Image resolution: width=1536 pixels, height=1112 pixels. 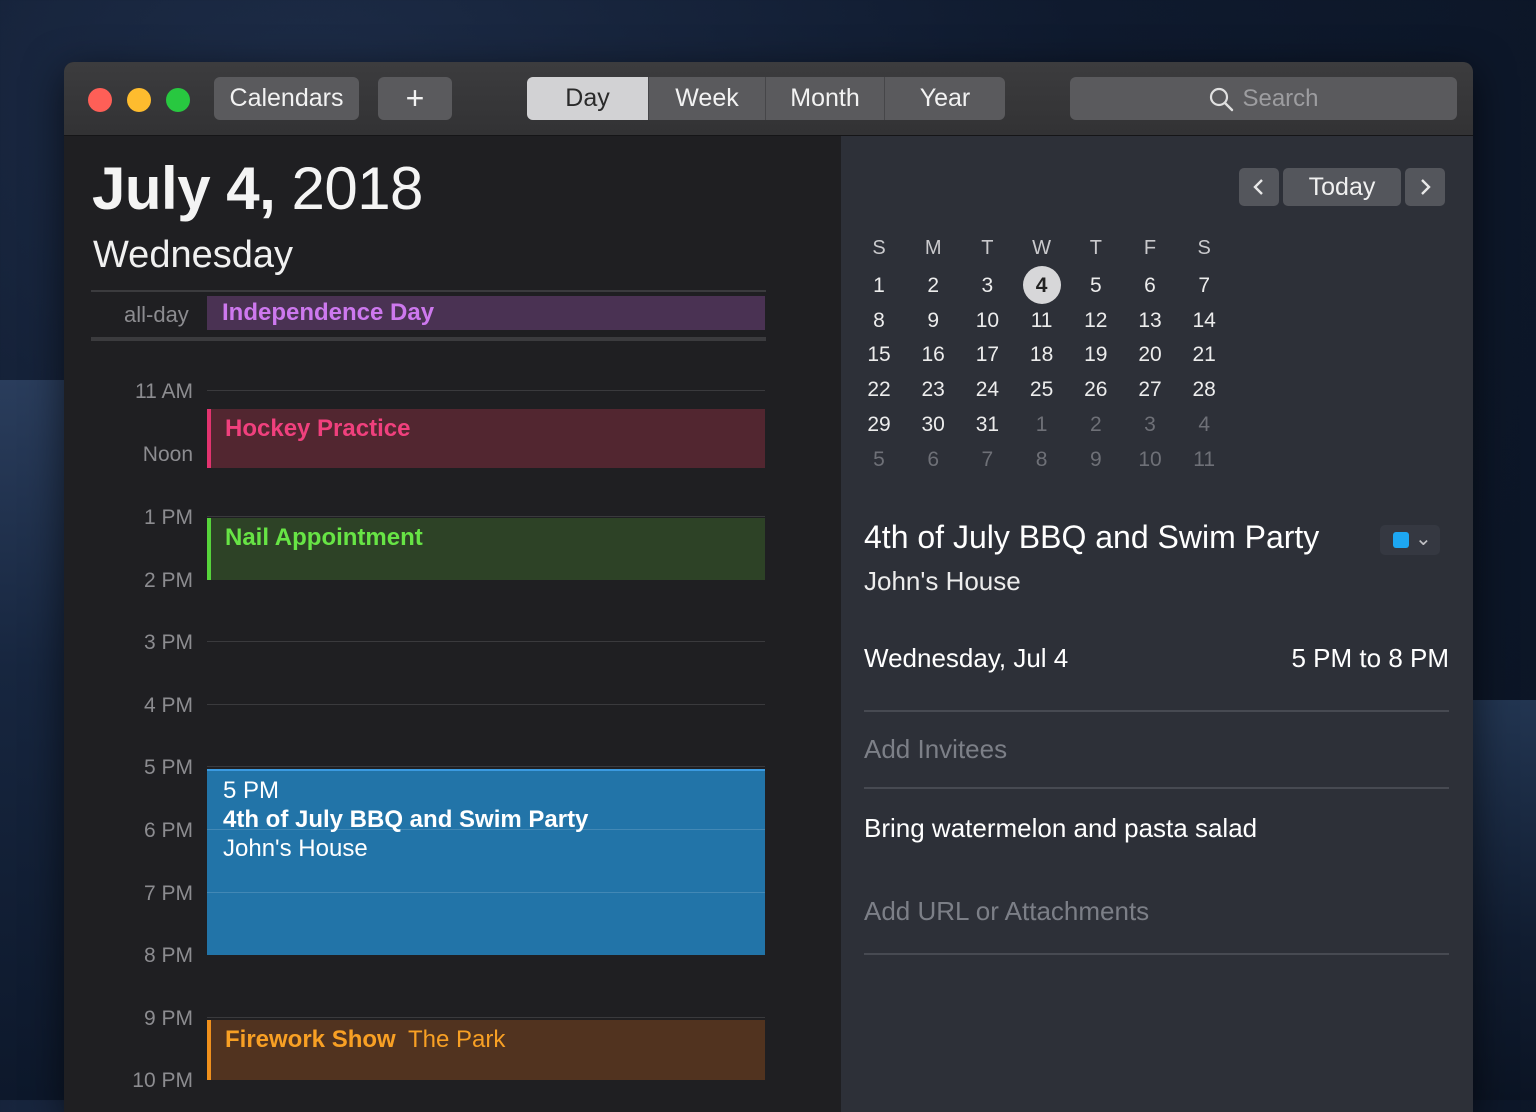 What do you see at coordinates (156, 314) in the screenshot?
I see `all-day-label: all-day` at bounding box center [156, 314].